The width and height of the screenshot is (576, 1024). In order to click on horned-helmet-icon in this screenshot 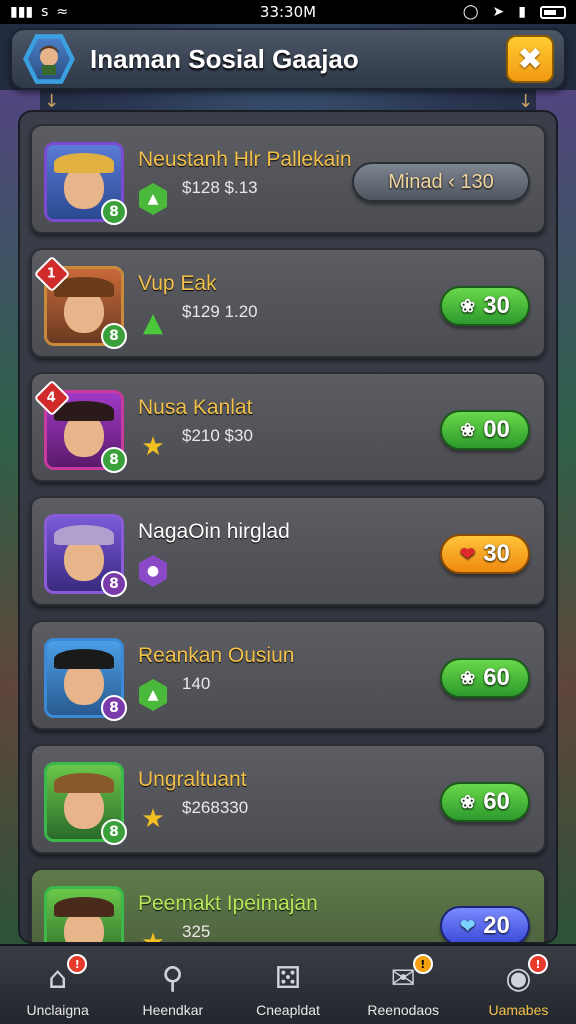, I will do `click(84, 659)`.